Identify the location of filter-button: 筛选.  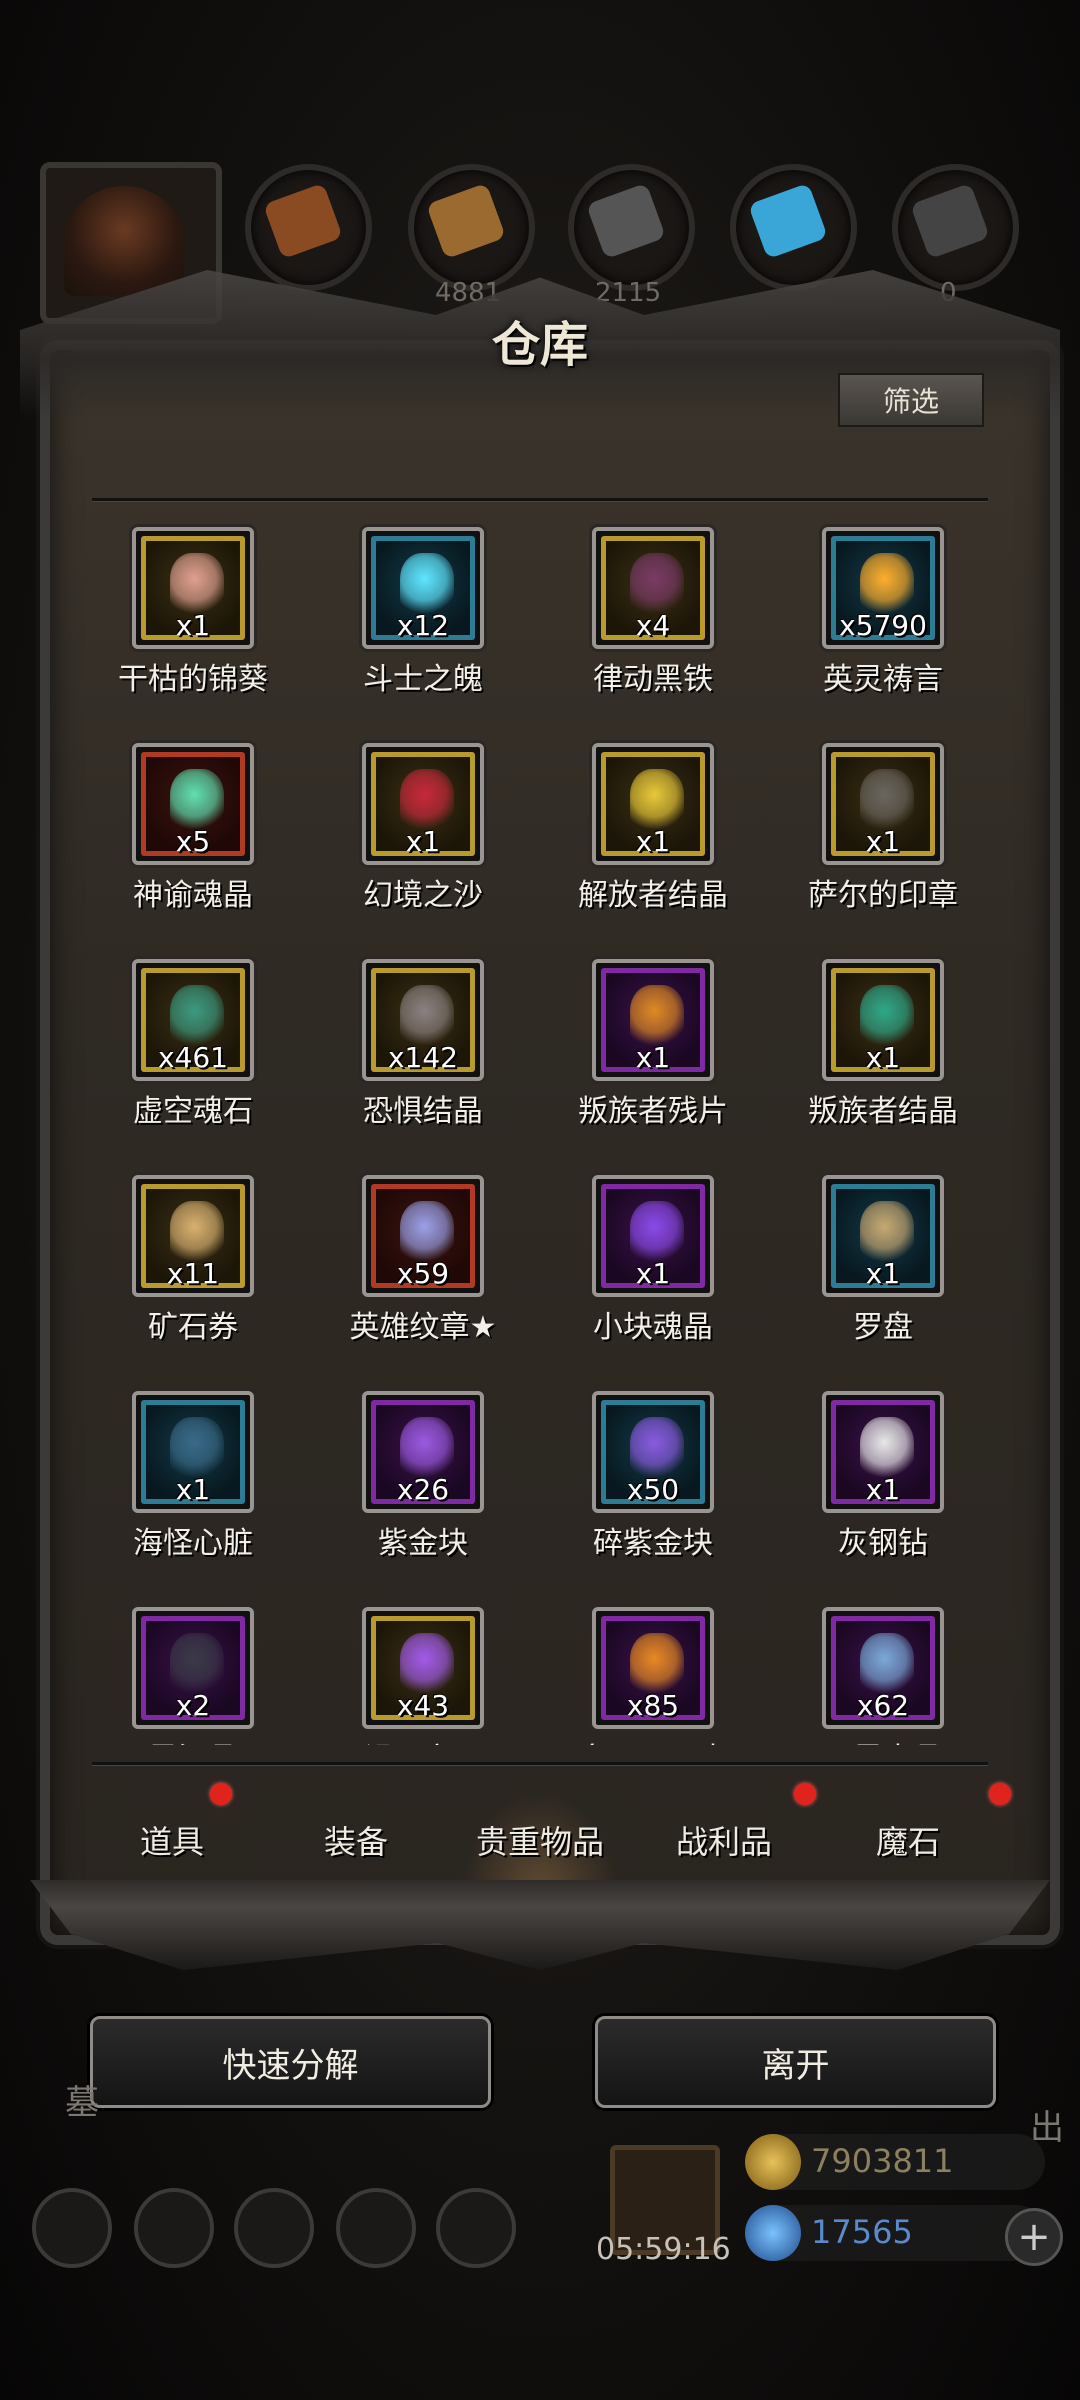
(911, 400).